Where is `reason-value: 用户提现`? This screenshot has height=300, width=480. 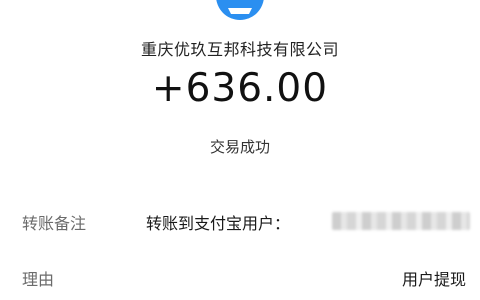 reason-value: 用户提现 is located at coordinates (433, 279).